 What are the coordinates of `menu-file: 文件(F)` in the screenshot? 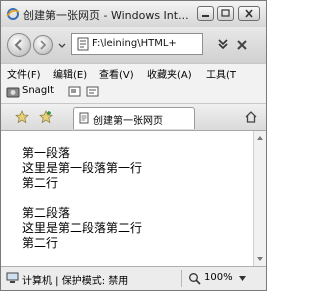 It's located at (24, 73).